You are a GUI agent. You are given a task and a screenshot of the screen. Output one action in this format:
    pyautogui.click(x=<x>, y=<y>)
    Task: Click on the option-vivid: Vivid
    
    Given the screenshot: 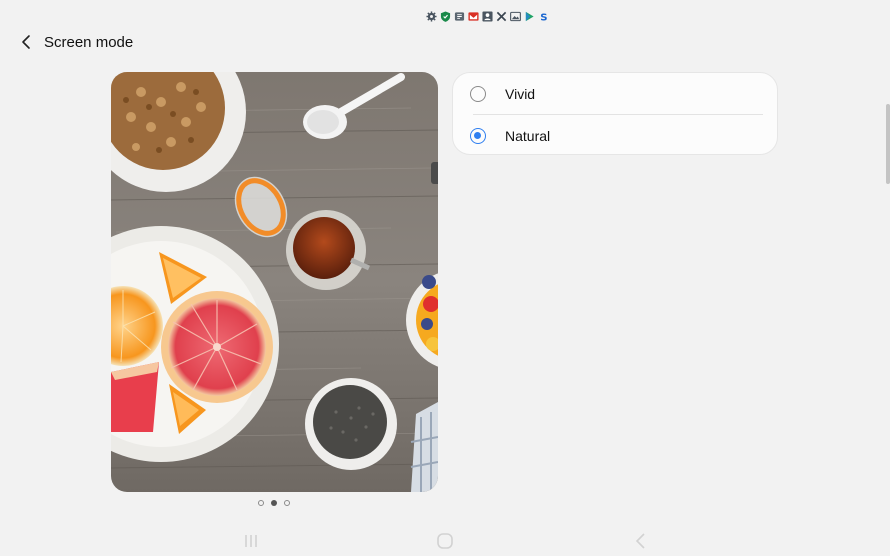 What is the action you would take?
    pyautogui.click(x=615, y=93)
    